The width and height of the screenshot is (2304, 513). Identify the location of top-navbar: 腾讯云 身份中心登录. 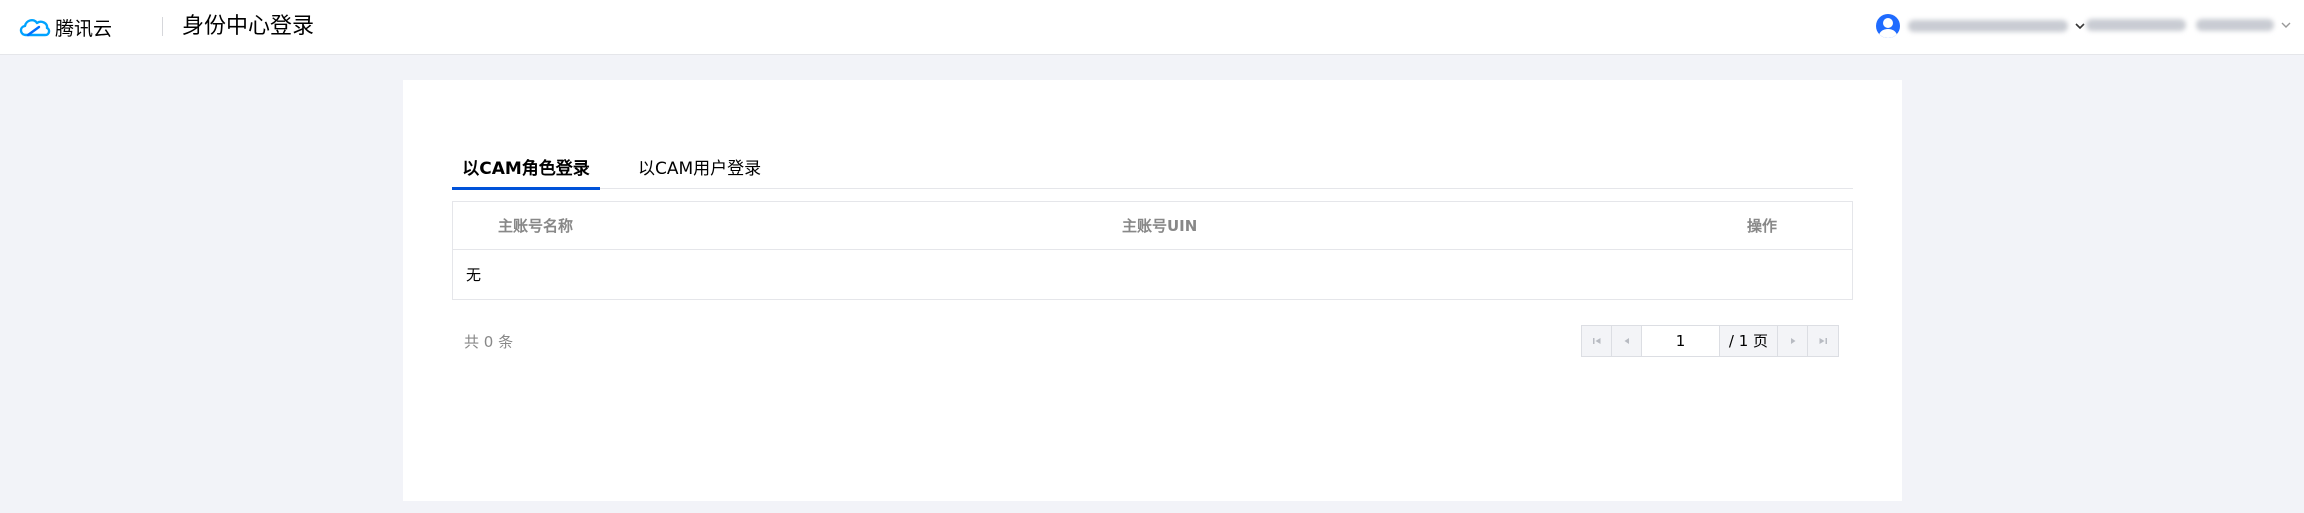
(1152, 27).